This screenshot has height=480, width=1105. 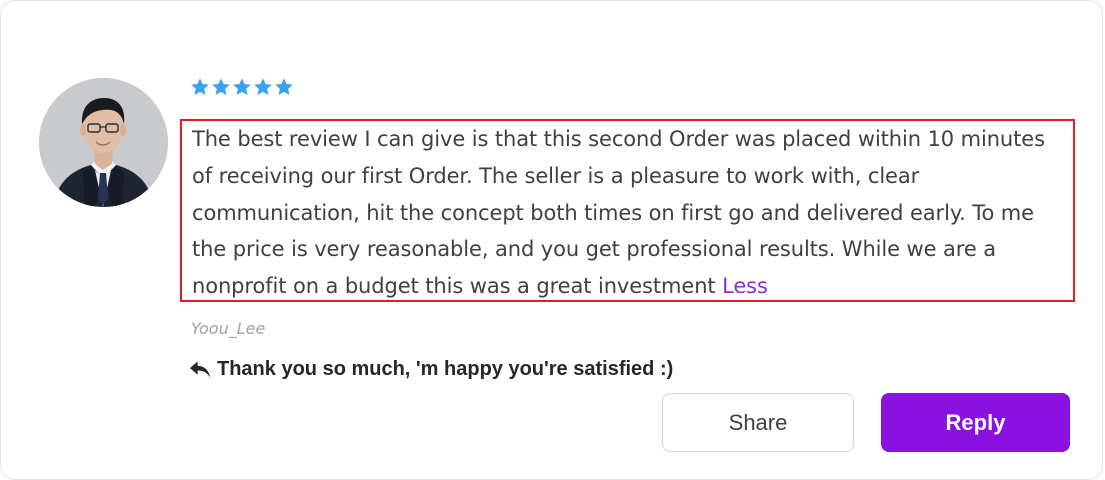 I want to click on avatar-portrait-image, so click(x=103, y=142).